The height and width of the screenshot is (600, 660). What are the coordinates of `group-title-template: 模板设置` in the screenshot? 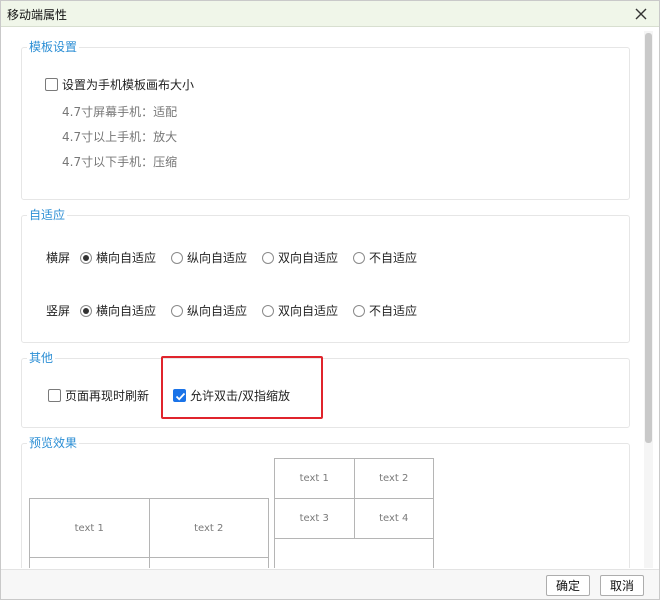 It's located at (53, 46).